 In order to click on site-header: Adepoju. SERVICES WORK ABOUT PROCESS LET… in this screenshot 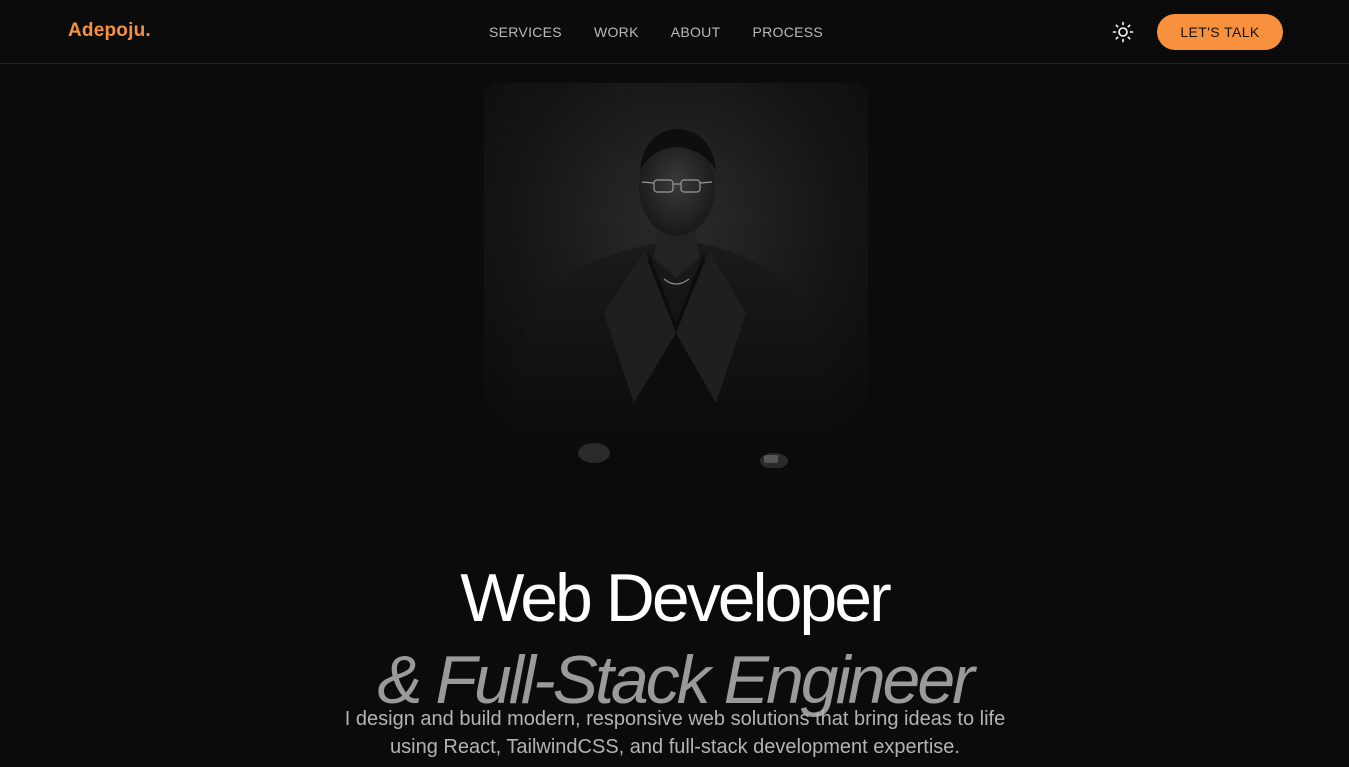, I will do `click(674, 32)`.